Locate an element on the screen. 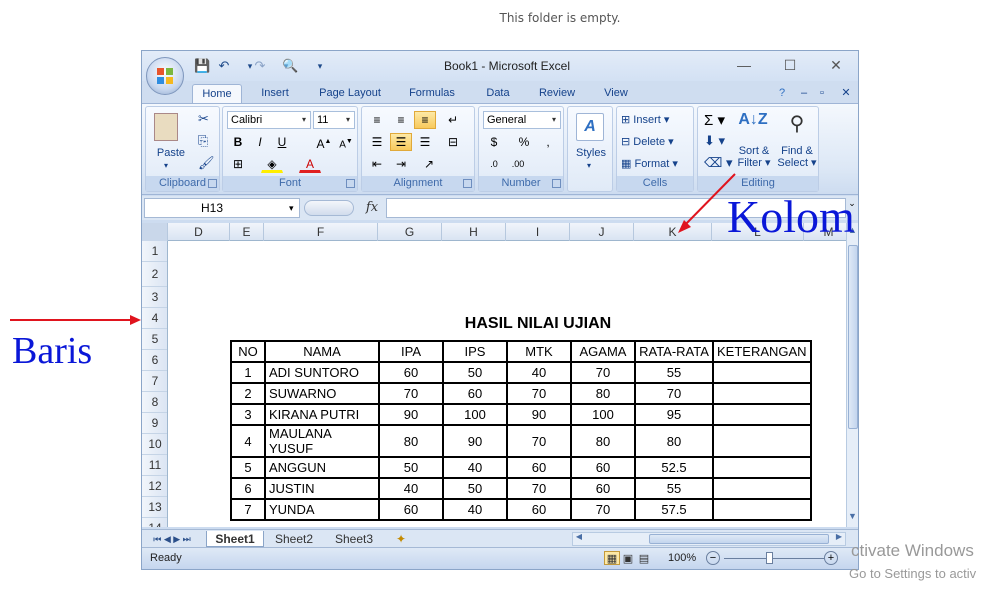 The height and width of the screenshot is (615, 1000). table-cell: 2 is located at coordinates (248, 393).